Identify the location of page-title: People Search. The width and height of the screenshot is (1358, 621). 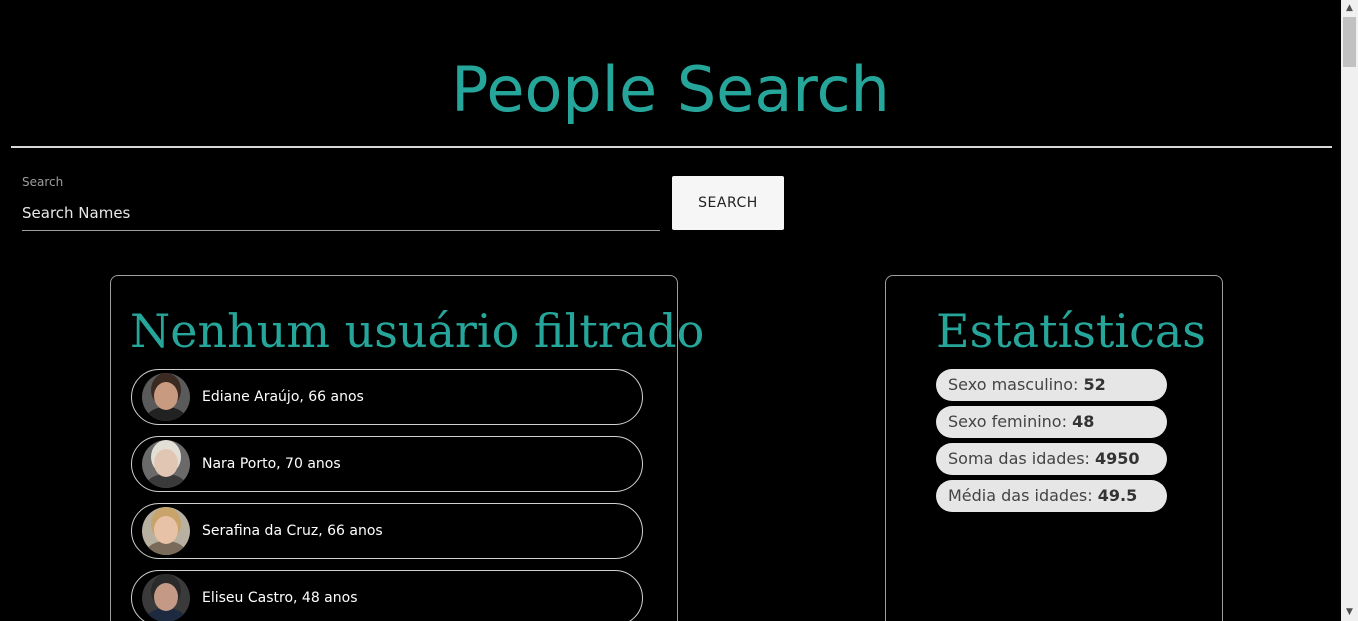
(670, 89).